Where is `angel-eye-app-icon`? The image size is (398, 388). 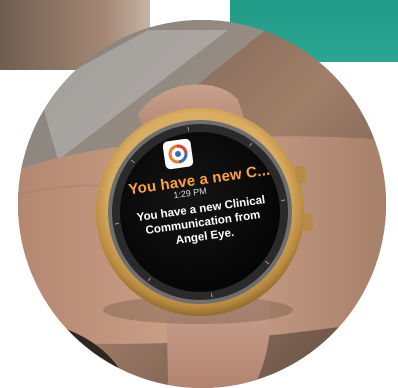 angel-eye-app-icon is located at coordinates (178, 154).